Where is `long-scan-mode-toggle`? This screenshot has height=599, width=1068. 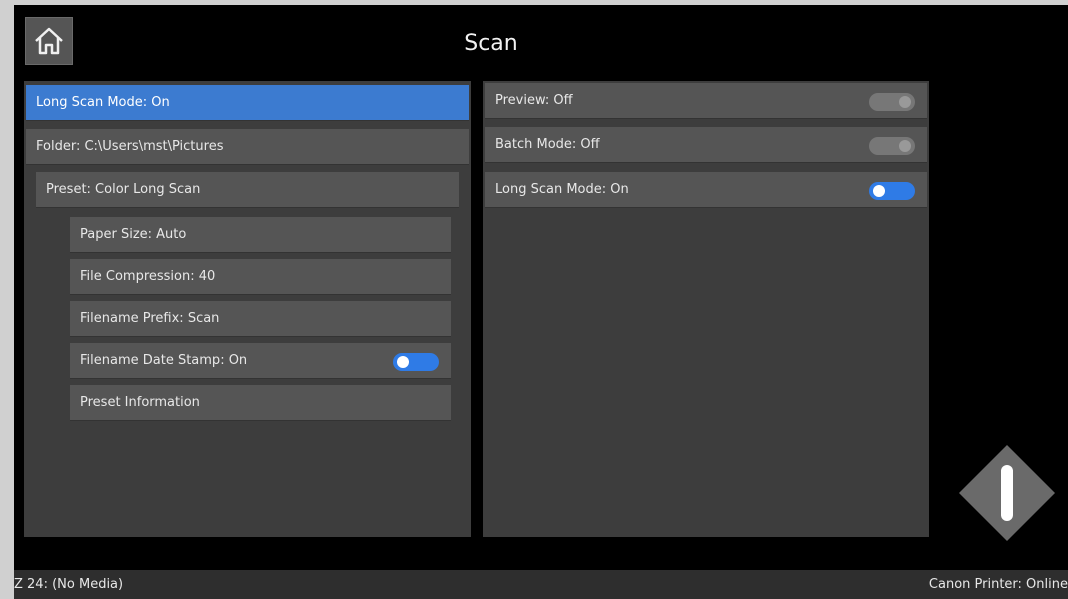
long-scan-mode-toggle is located at coordinates (892, 191).